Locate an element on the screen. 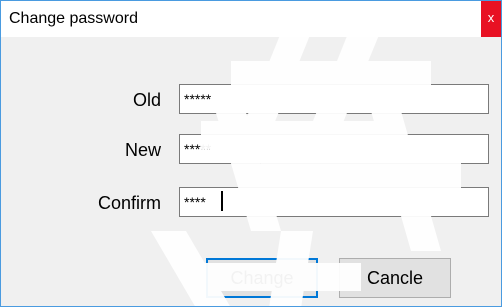 This screenshot has width=502, height=307. text-caret is located at coordinates (222, 201).